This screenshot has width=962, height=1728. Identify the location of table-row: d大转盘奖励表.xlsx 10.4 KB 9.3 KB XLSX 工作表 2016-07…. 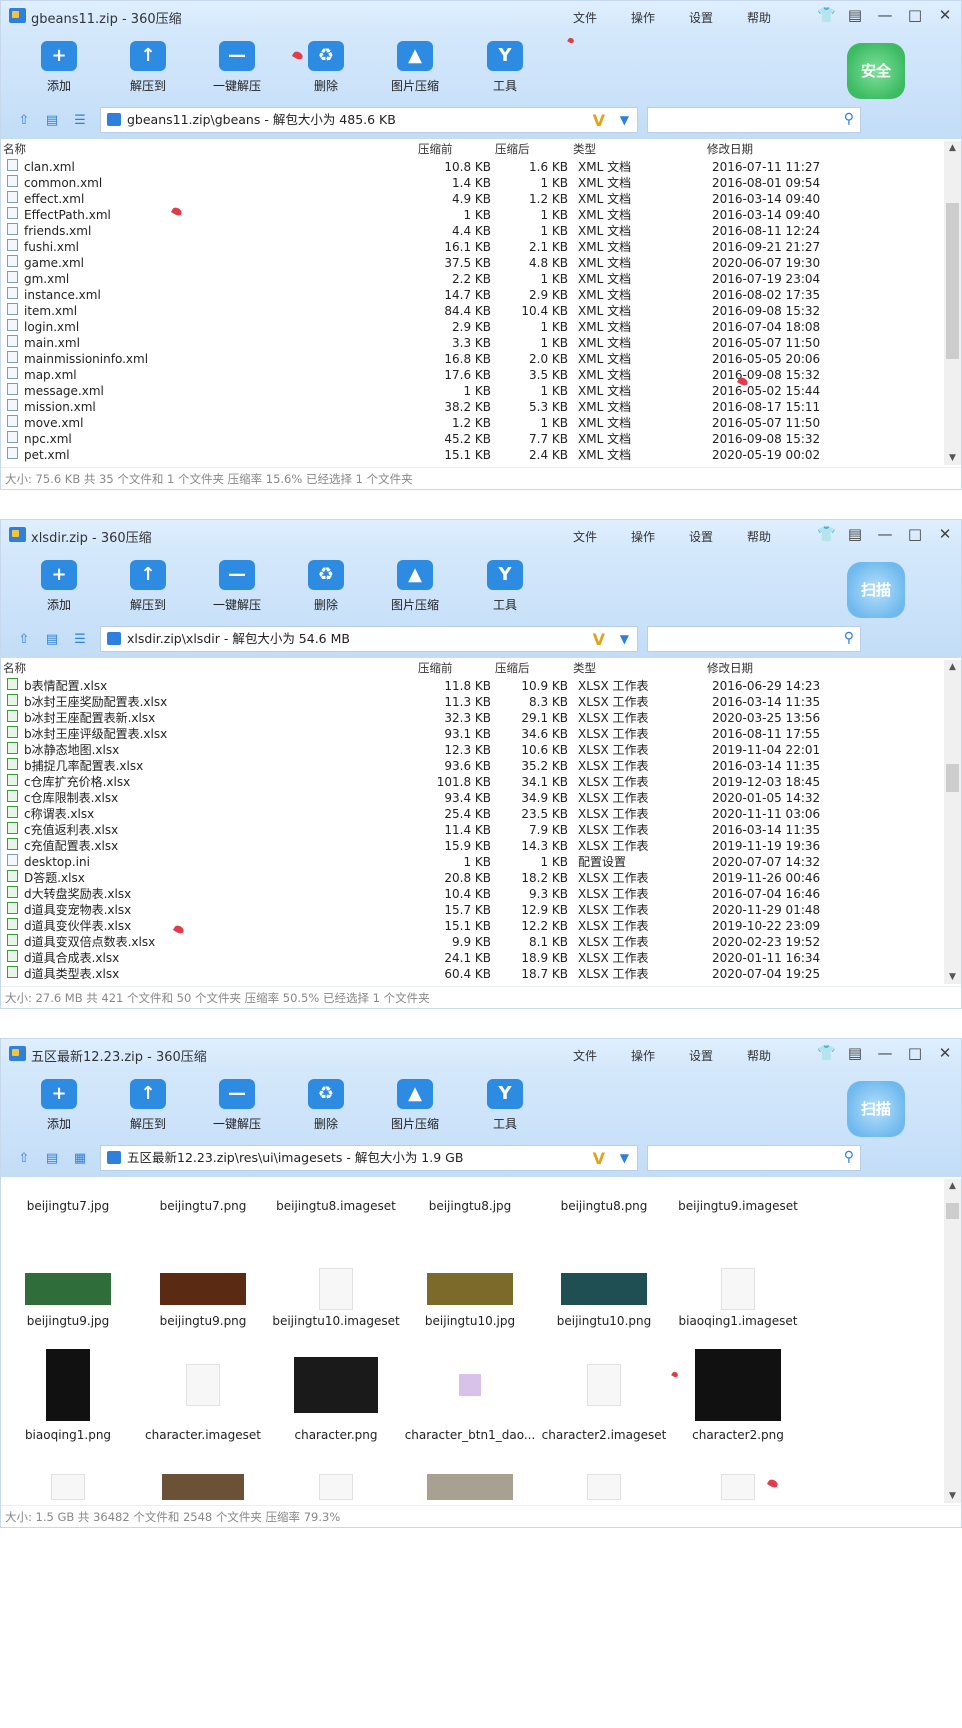
(426, 894).